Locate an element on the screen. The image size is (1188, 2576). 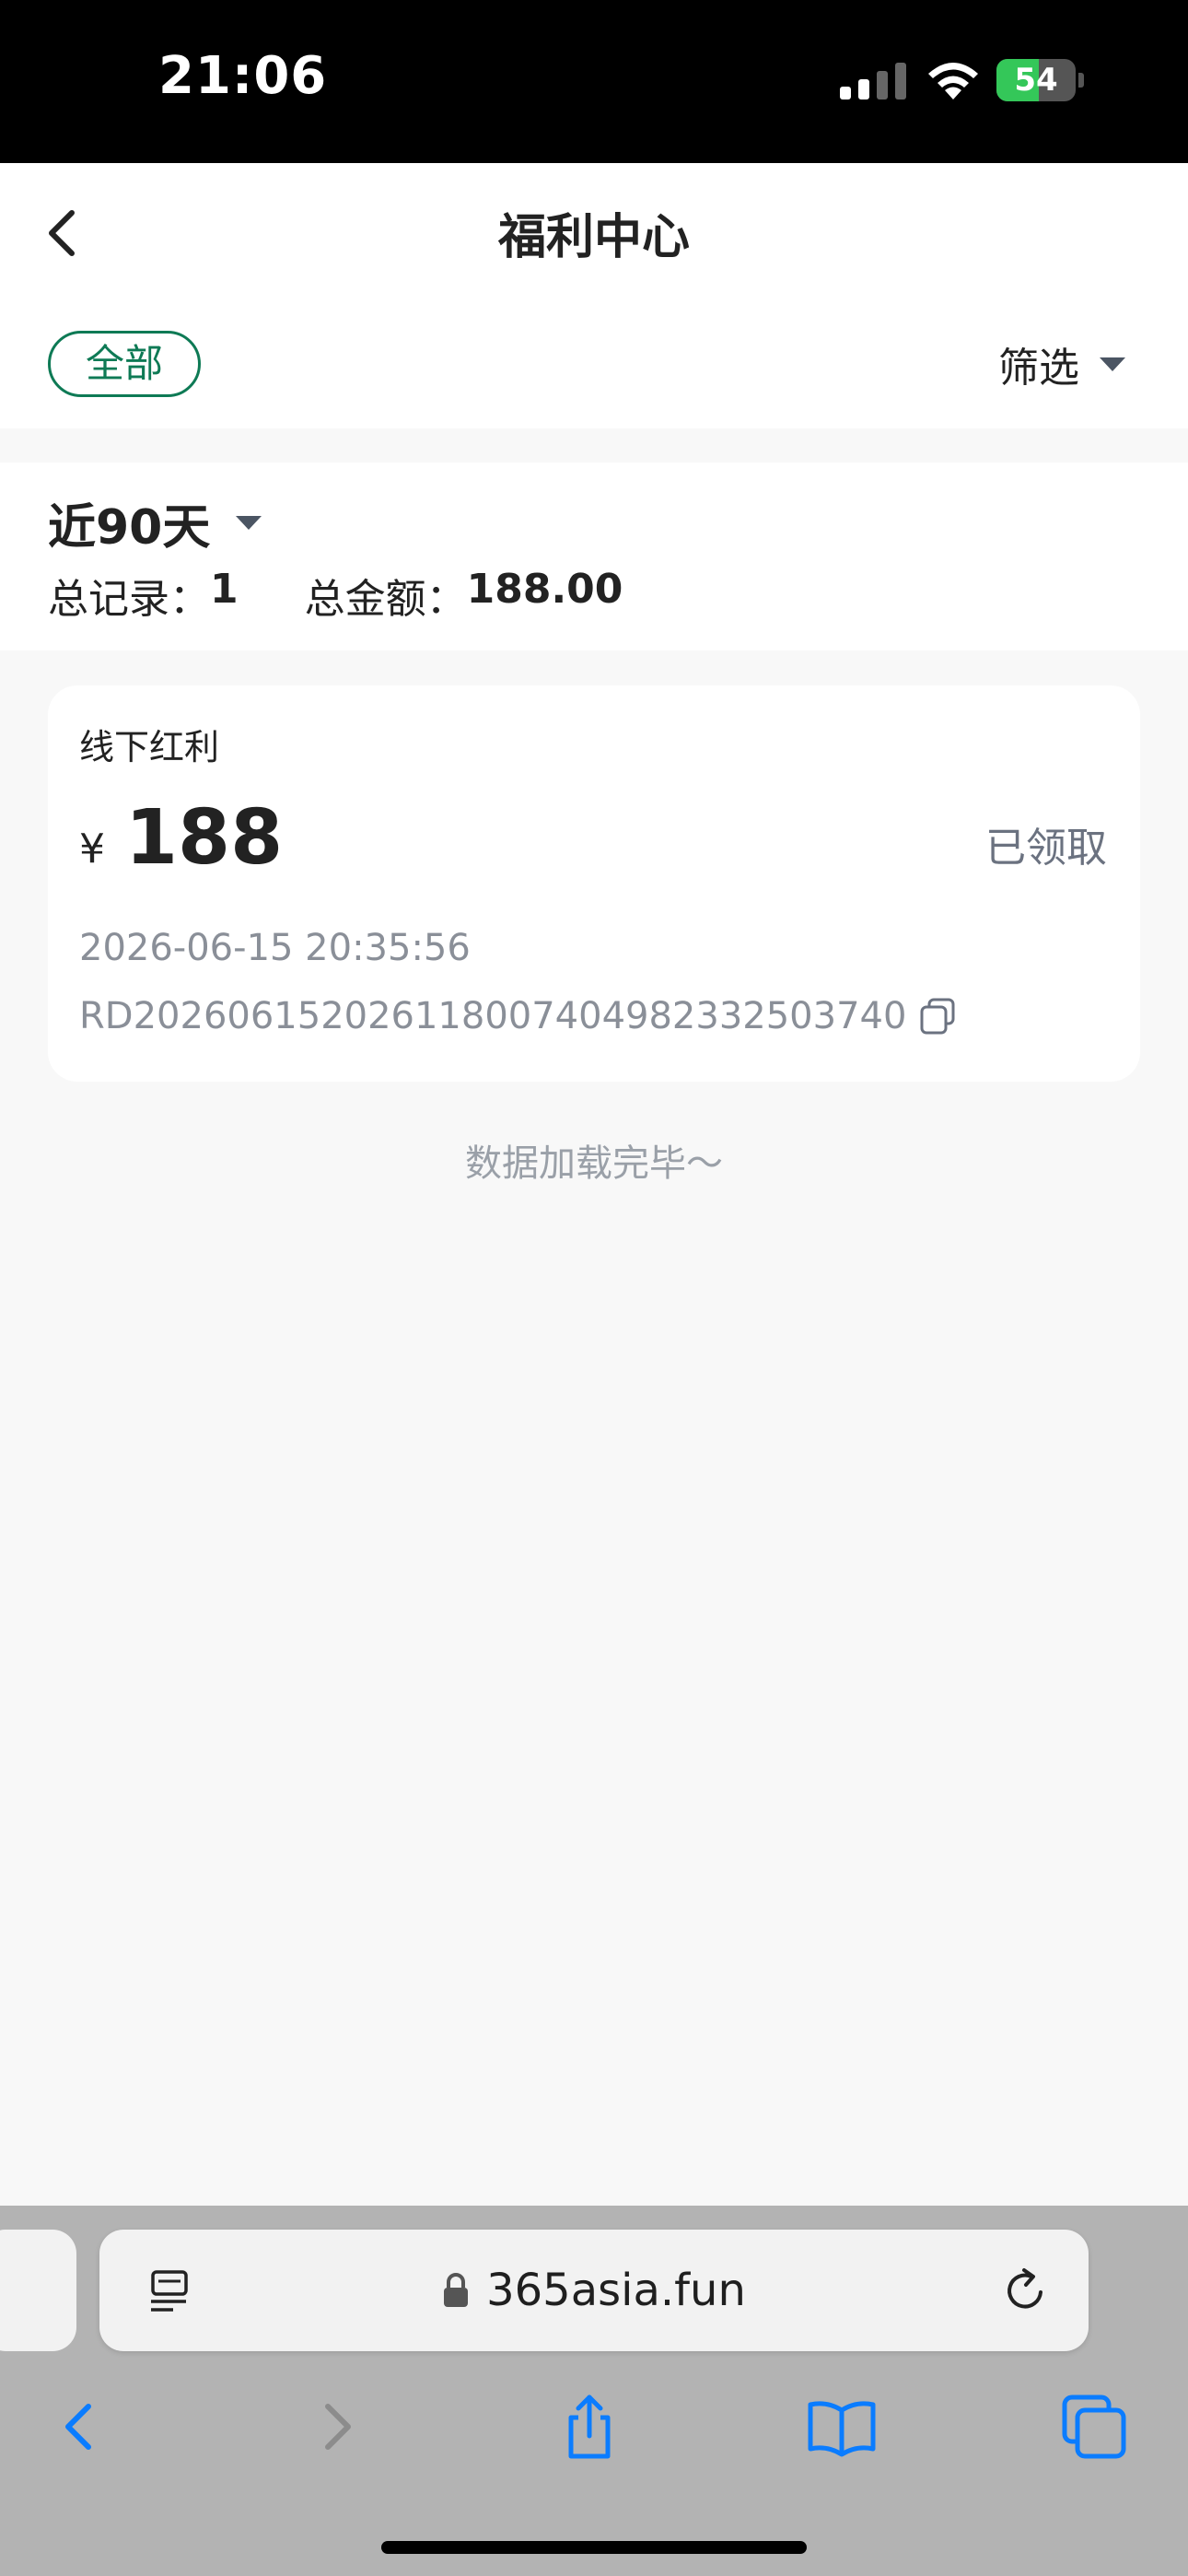
date-range-selector: 近90天 is located at coordinates (155, 522).